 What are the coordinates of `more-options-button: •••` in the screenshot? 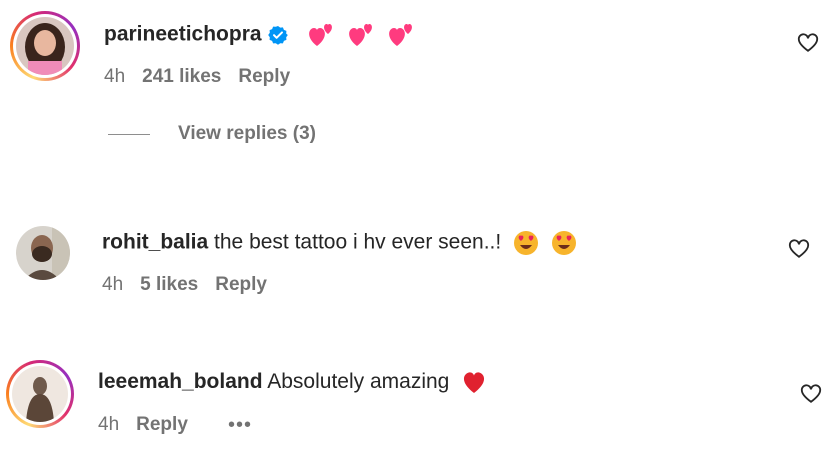 It's located at (240, 425).